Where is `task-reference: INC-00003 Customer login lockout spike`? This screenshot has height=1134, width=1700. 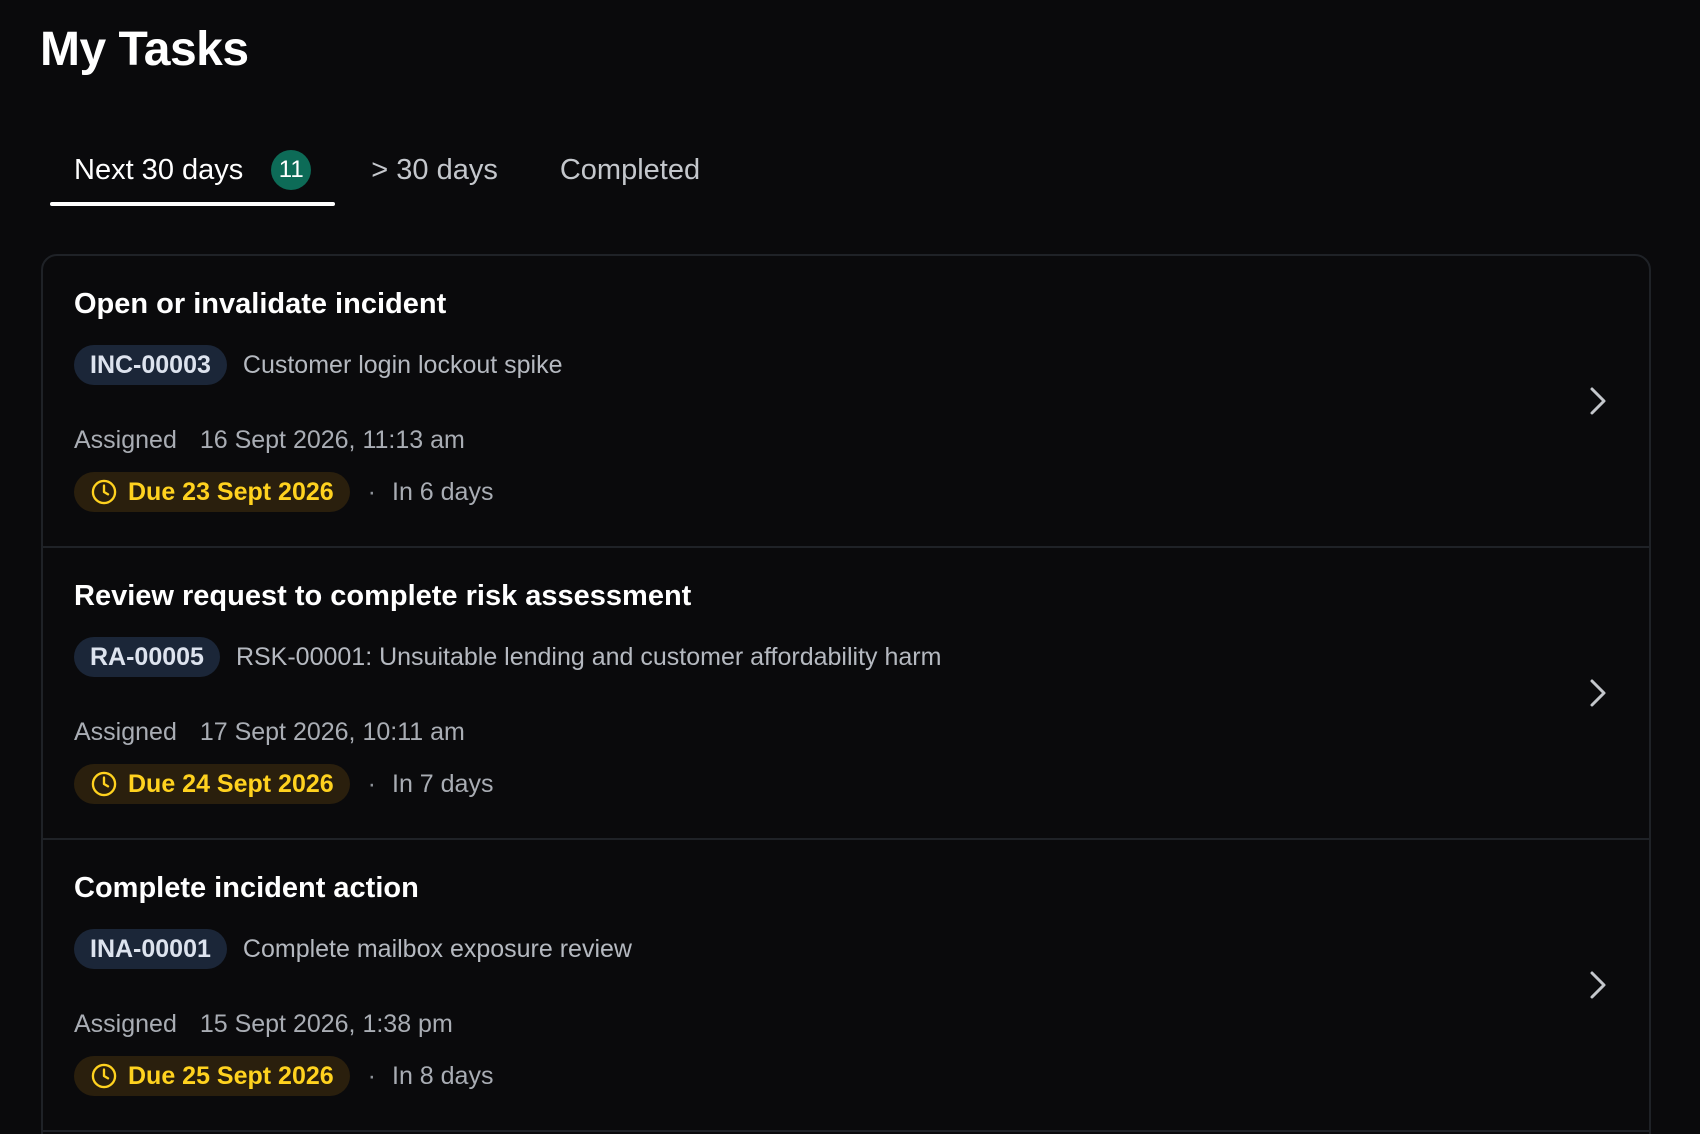 task-reference: INC-00003 Customer login lockout spike is located at coordinates (318, 365).